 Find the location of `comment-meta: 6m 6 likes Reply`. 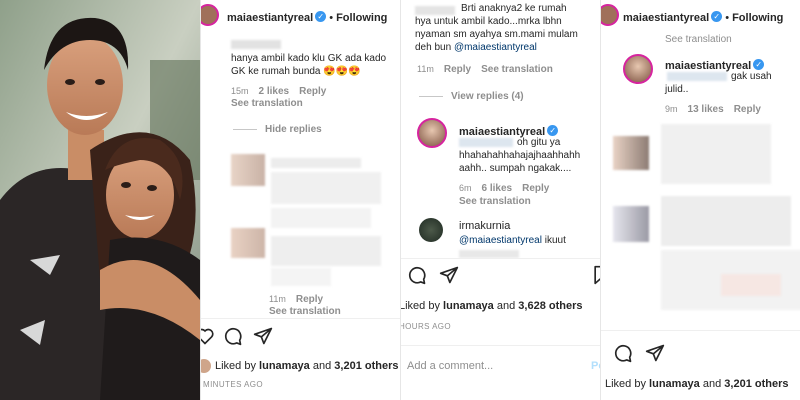

comment-meta: 6m 6 likes Reply is located at coordinates (504, 188).